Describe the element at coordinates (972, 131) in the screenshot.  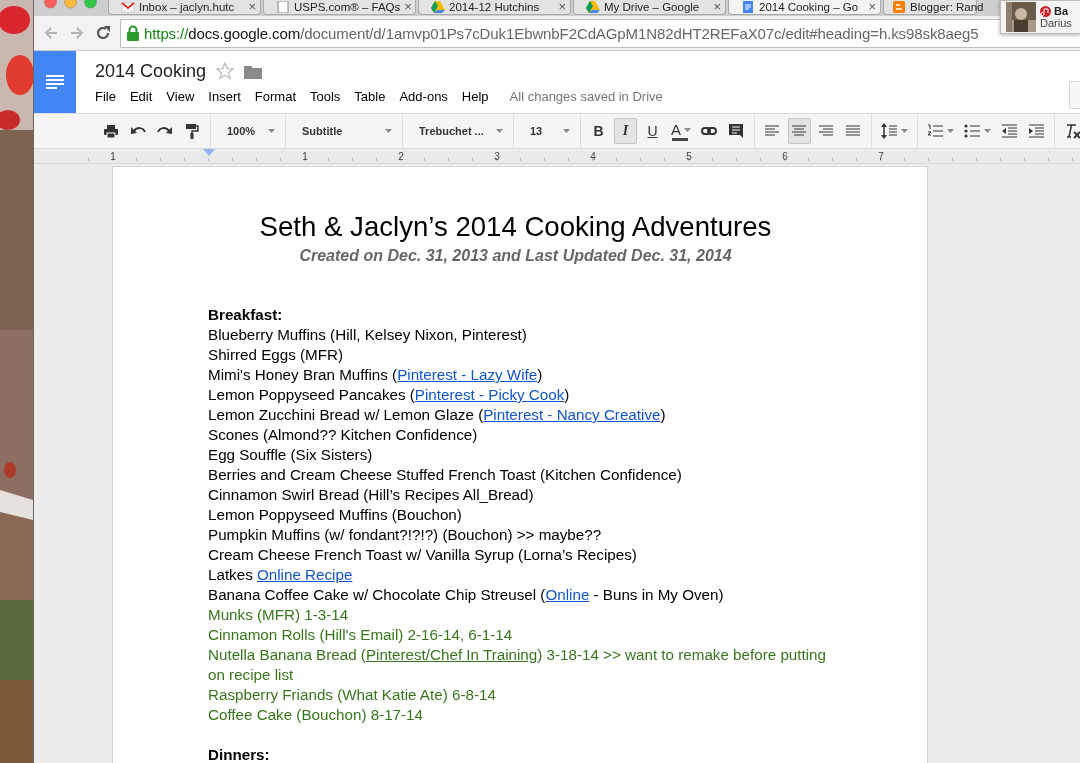
I see `bulleted-list-icon` at that location.